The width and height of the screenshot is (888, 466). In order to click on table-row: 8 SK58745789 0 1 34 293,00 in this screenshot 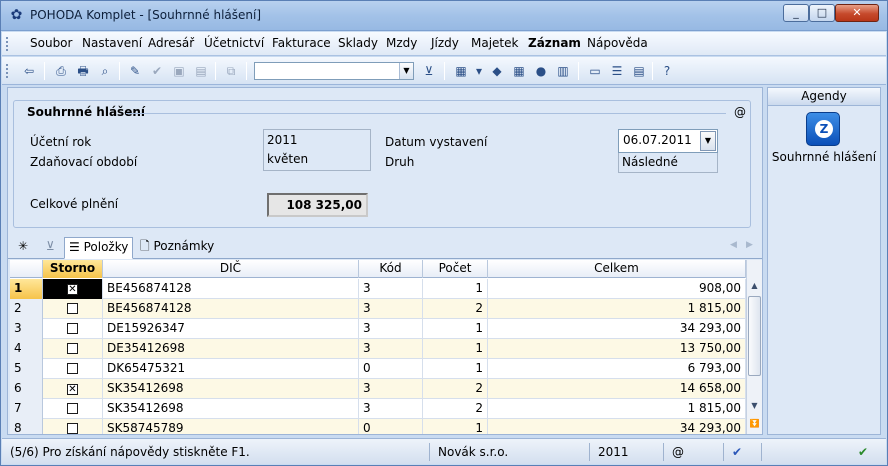, I will do `click(378, 426)`.